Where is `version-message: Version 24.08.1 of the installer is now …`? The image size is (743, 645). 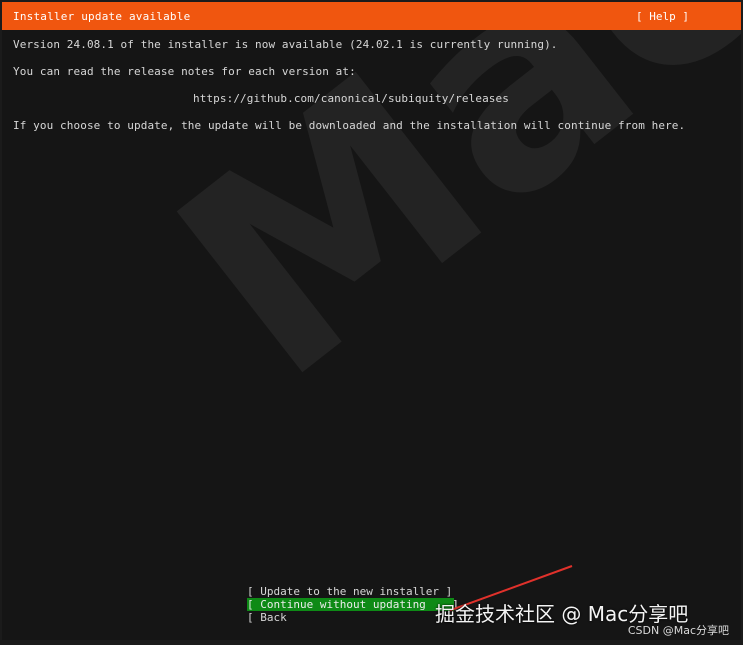
version-message: Version 24.08.1 of the installer is now … is located at coordinates (285, 44).